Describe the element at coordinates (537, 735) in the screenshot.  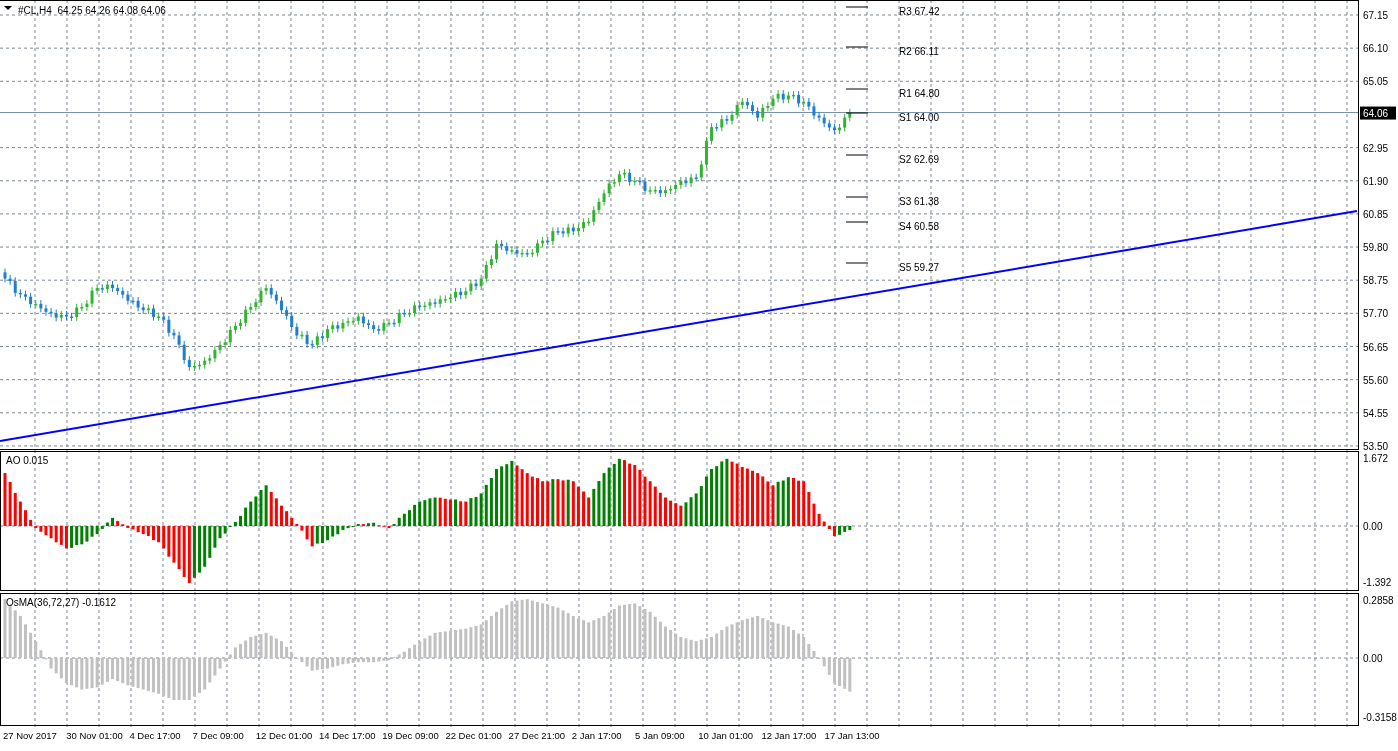
I see `axis-label: 27 Dec 21:00` at that location.